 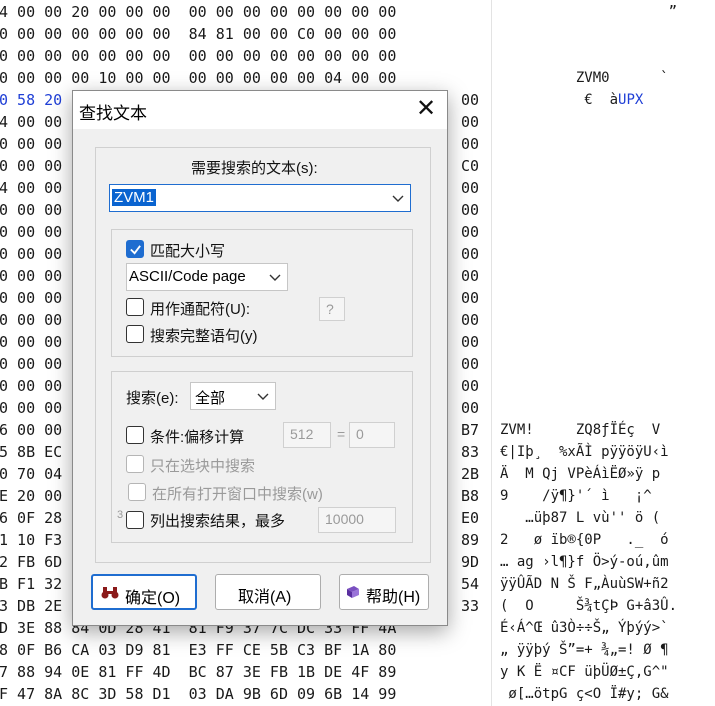 What do you see at coordinates (153, 598) in the screenshot?
I see `ok-button-label: 确定(O)` at bounding box center [153, 598].